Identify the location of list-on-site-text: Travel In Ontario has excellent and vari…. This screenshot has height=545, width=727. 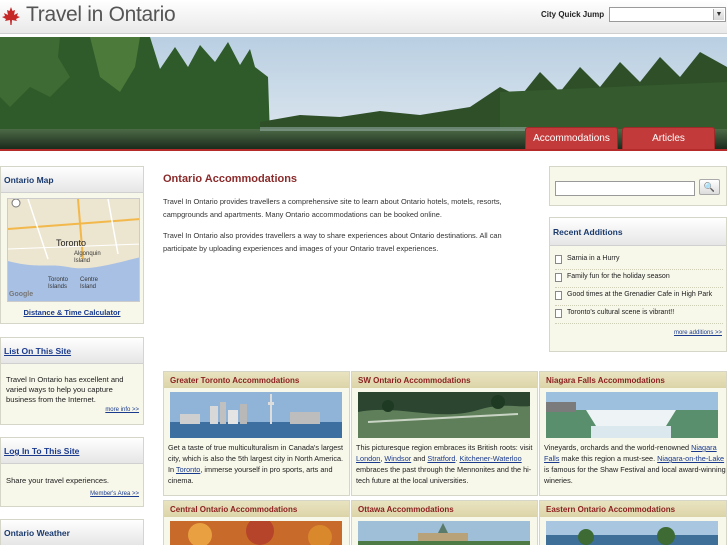
(65, 389).